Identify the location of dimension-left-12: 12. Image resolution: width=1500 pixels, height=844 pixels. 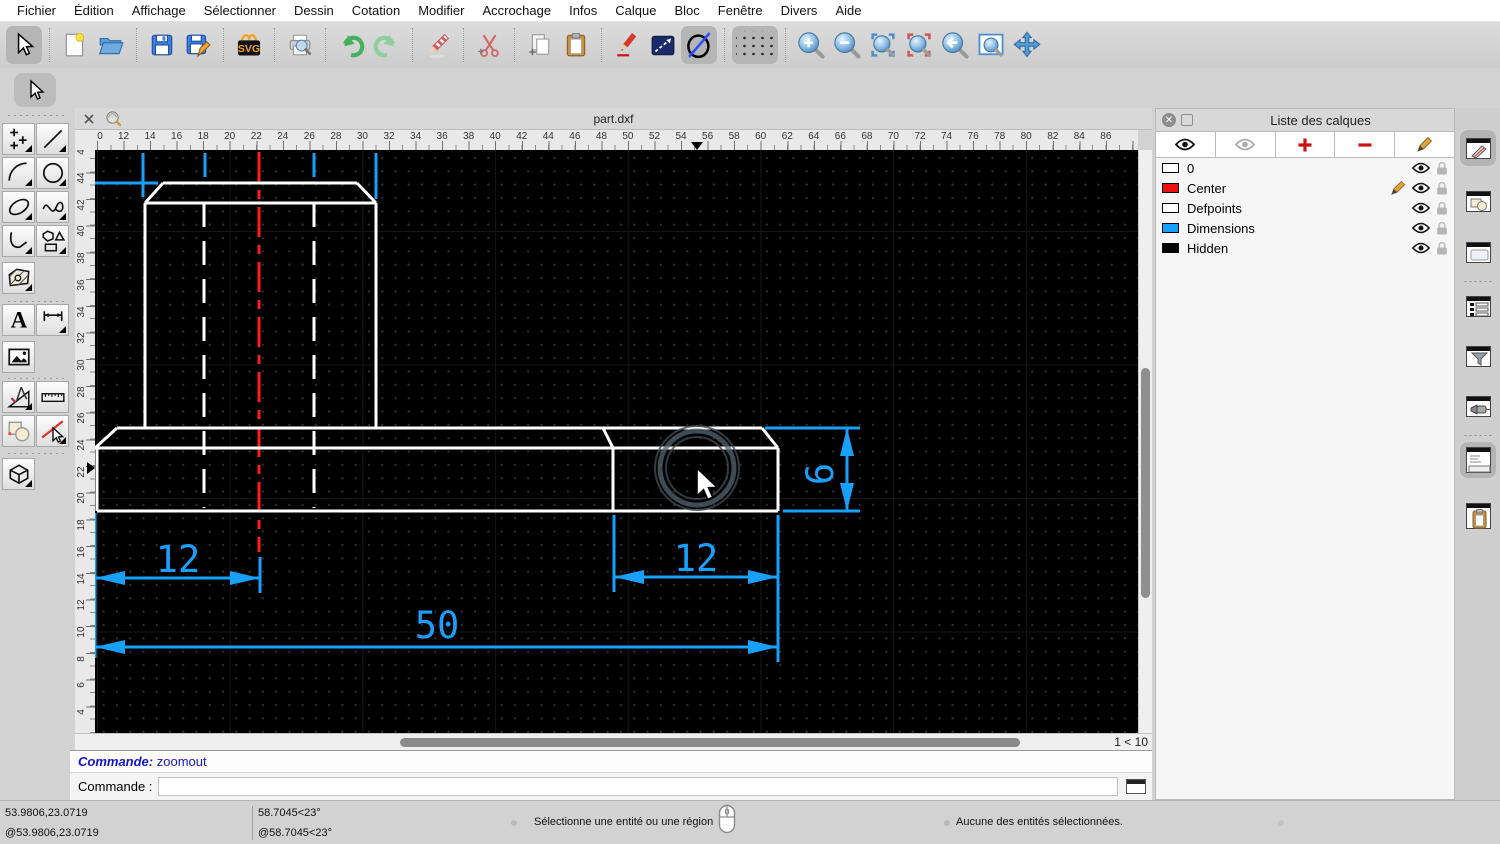
(178, 585).